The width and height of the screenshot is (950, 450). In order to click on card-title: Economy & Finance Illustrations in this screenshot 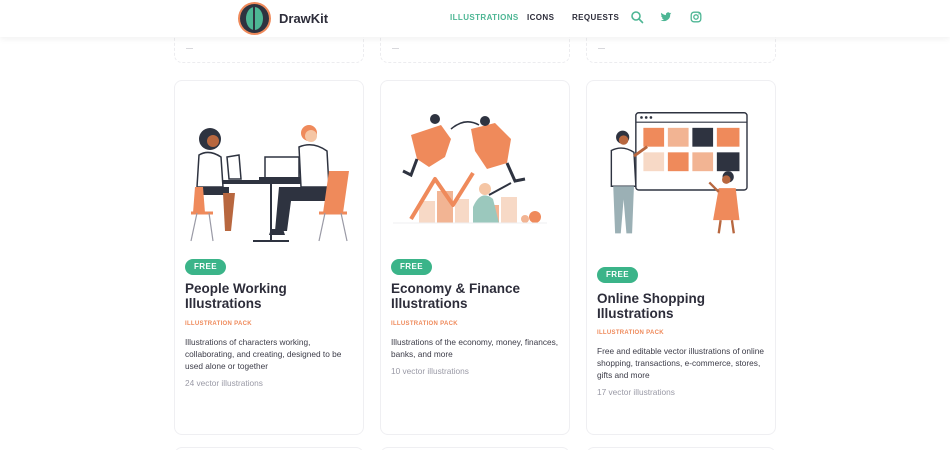, I will do `click(477, 296)`.